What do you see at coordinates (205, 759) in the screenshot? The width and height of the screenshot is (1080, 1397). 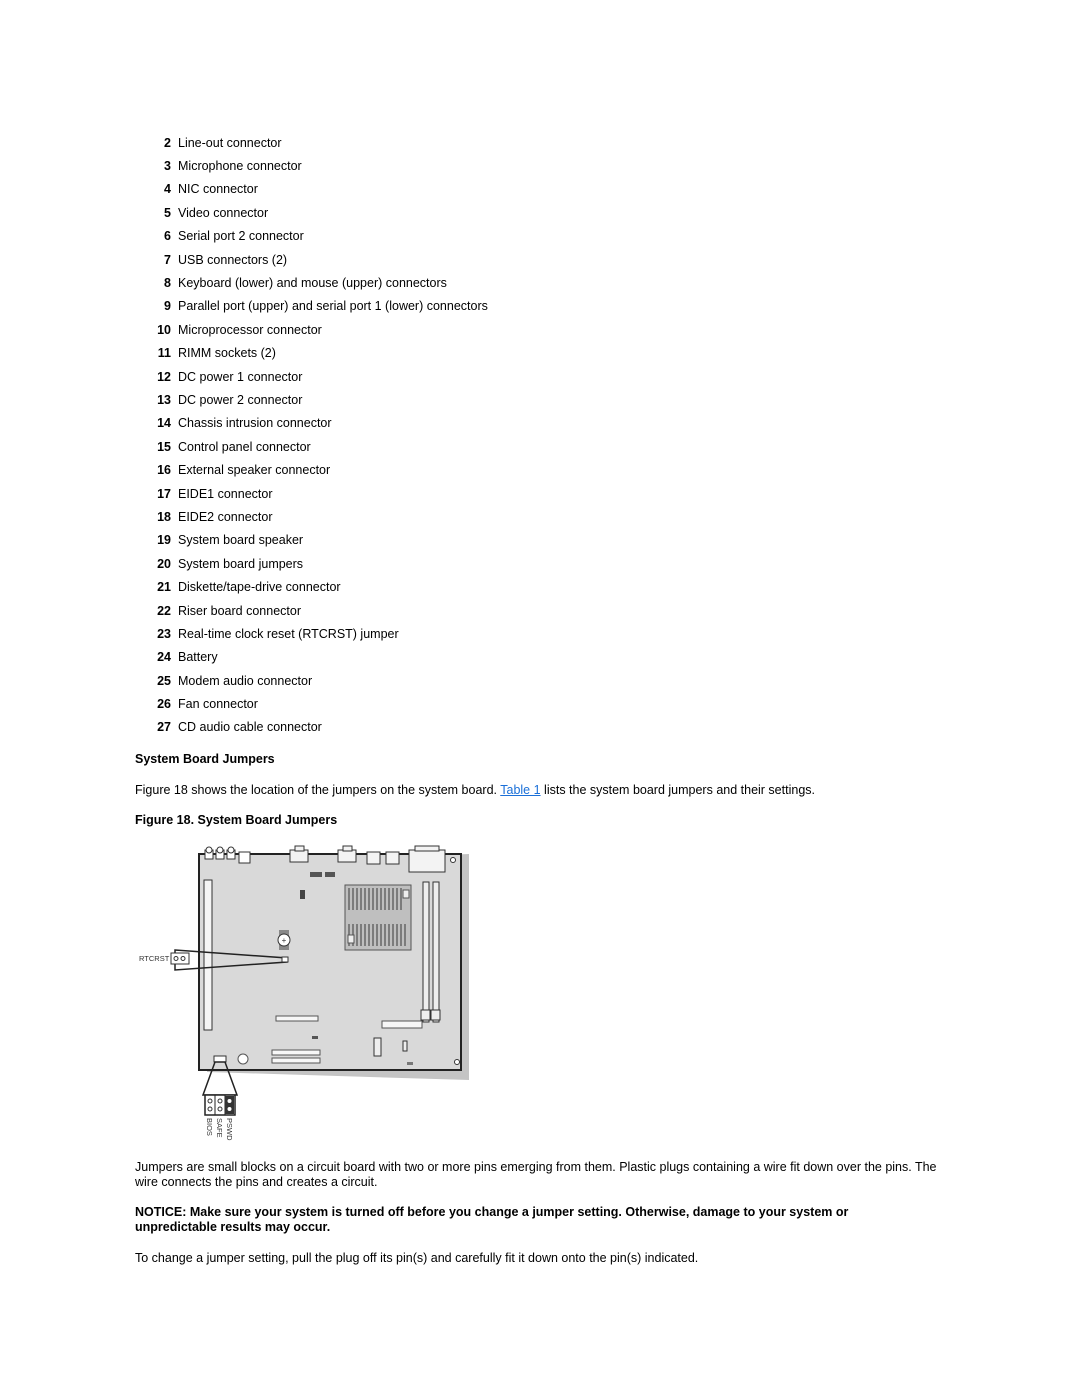 I see `section-heading: System Board Jumpers` at bounding box center [205, 759].